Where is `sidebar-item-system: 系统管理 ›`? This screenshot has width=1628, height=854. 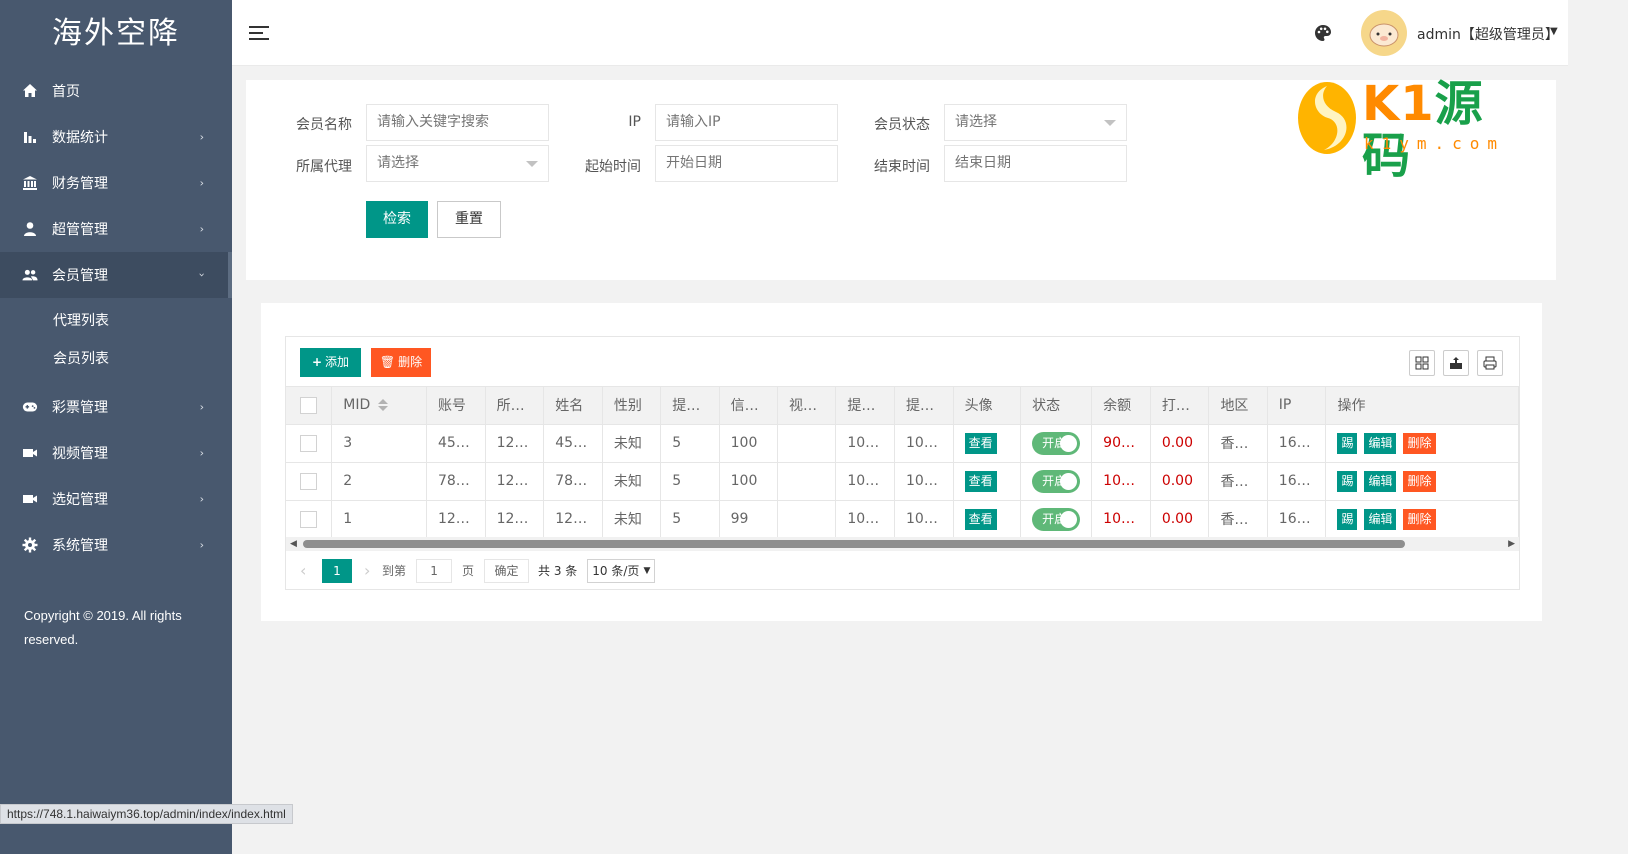 sidebar-item-system: 系统管理 › is located at coordinates (116, 545).